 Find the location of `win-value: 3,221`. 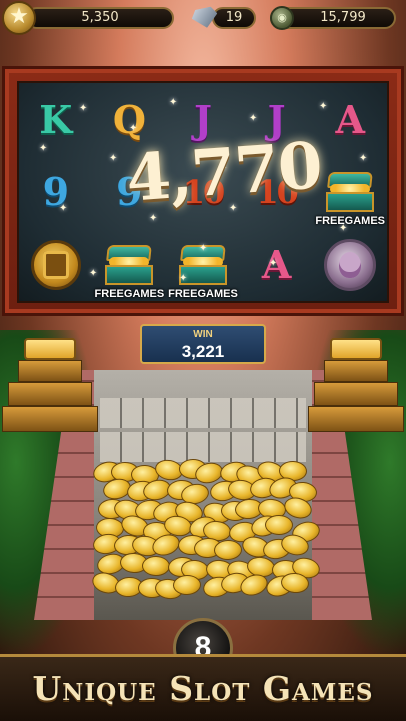

win-value: 3,221 is located at coordinates (203, 351).